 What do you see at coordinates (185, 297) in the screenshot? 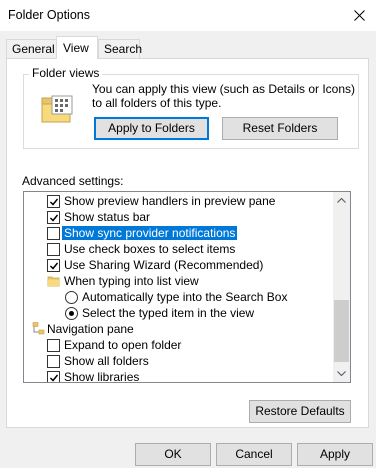
I see `list-item-label: Automatically type into the Search Box` at bounding box center [185, 297].